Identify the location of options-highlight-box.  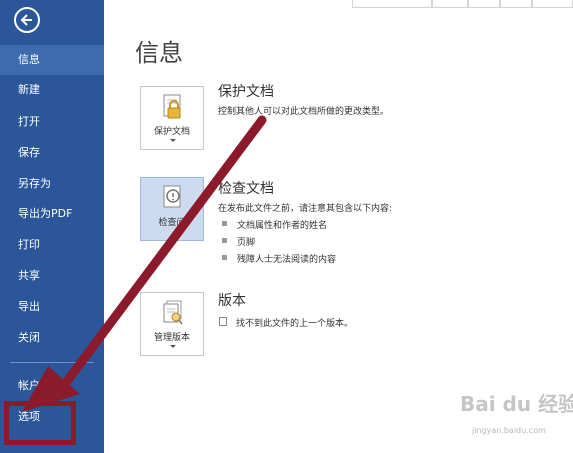
(40, 423).